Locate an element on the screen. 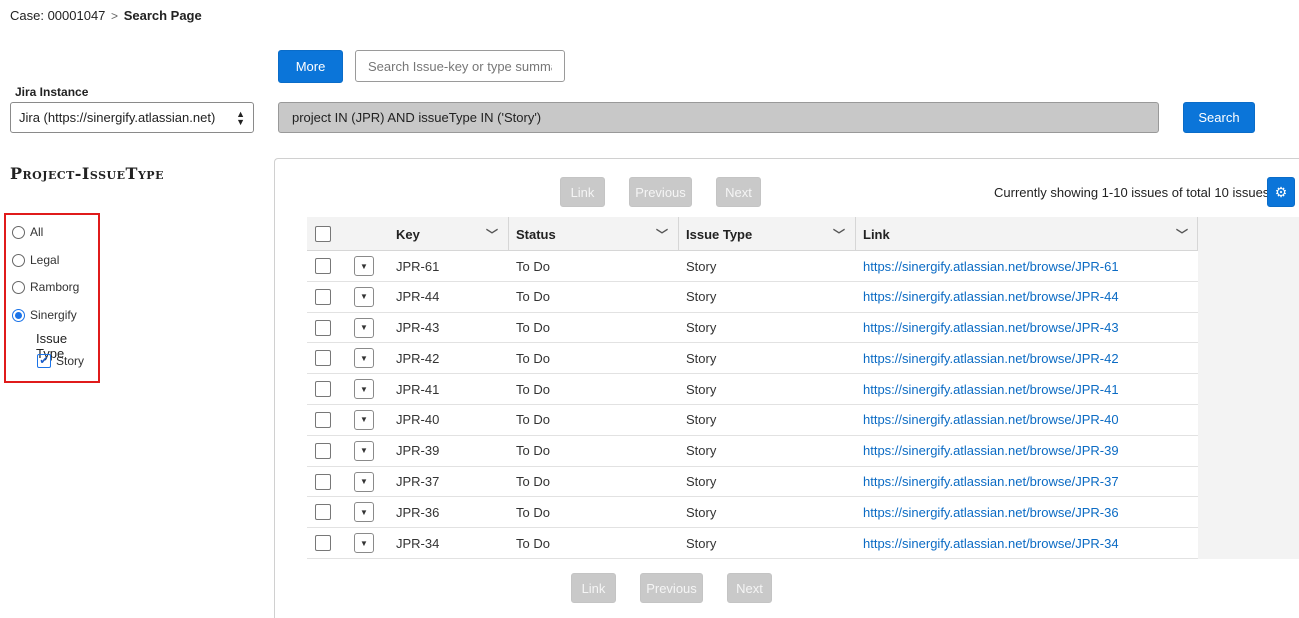  breadcrumb-current: Search Page is located at coordinates (162, 15).